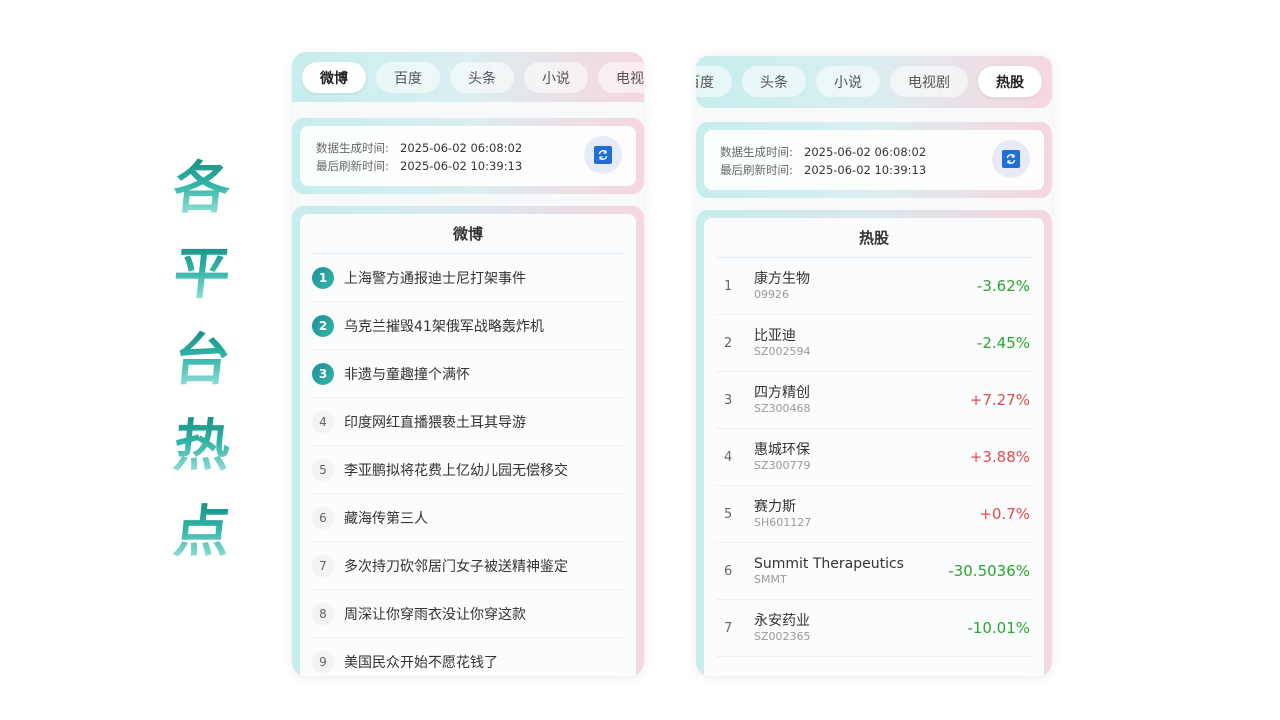  What do you see at coordinates (468, 518) in the screenshot?
I see `list-item: 6 藏海传第三人` at bounding box center [468, 518].